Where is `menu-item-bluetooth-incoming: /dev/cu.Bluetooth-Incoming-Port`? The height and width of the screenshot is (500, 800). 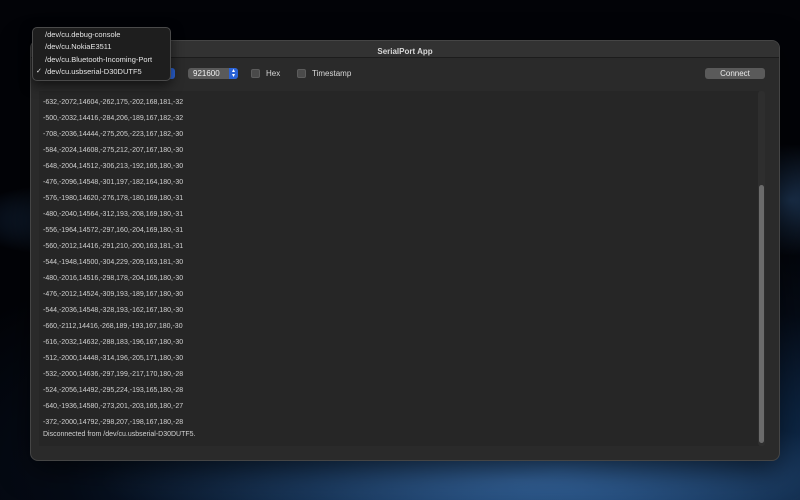
menu-item-bluetooth-incoming: /dev/cu.Bluetooth-Incoming-Port is located at coordinates (101, 60).